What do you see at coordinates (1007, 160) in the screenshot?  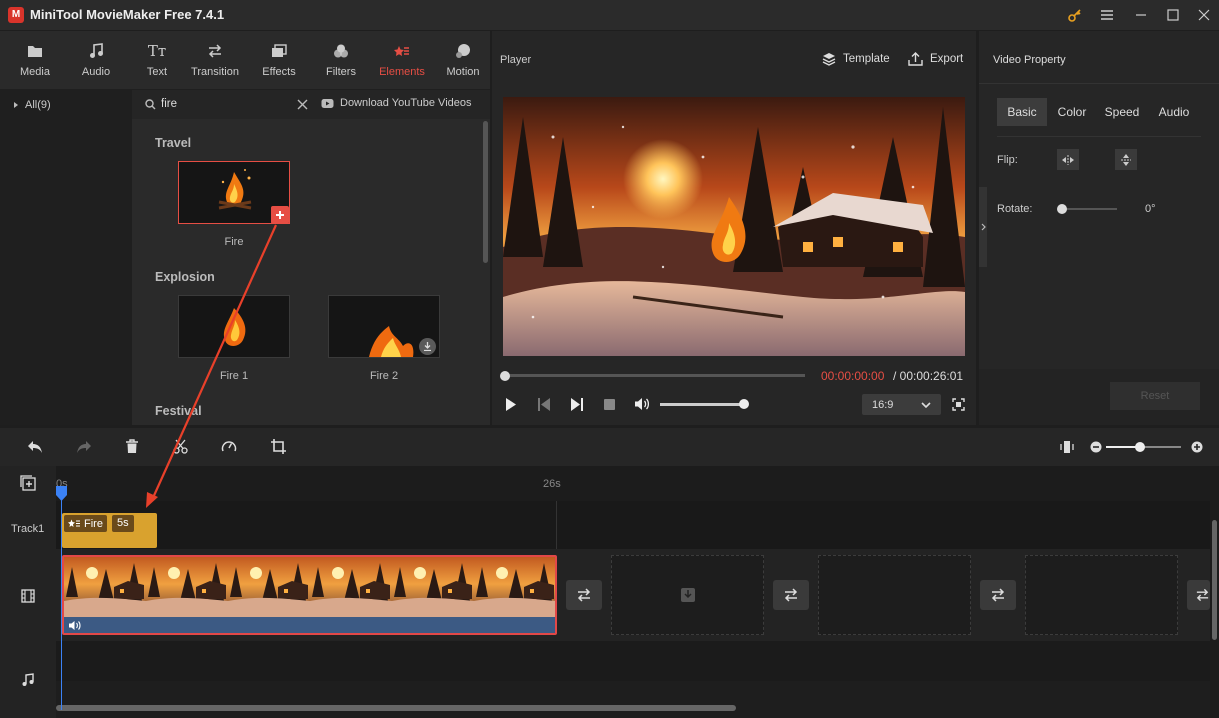 I see `flip-label: Flip:` at bounding box center [1007, 160].